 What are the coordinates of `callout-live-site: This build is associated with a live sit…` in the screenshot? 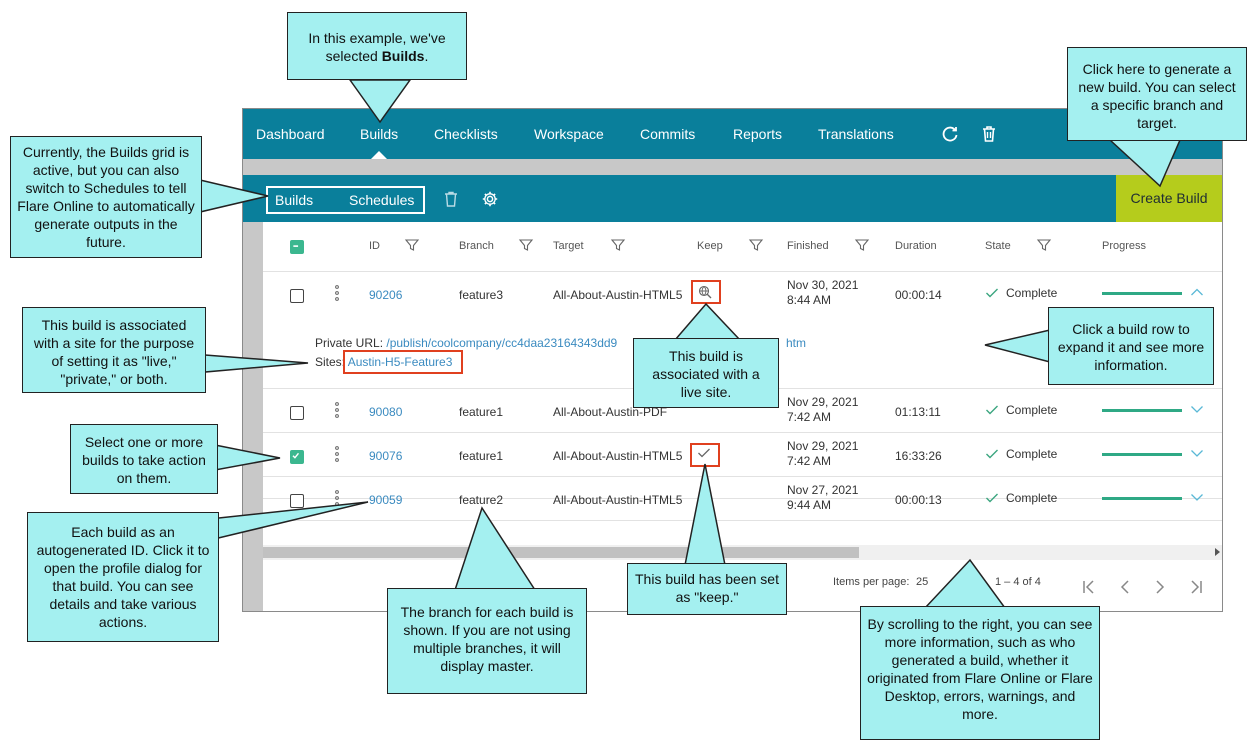 It's located at (706, 373).